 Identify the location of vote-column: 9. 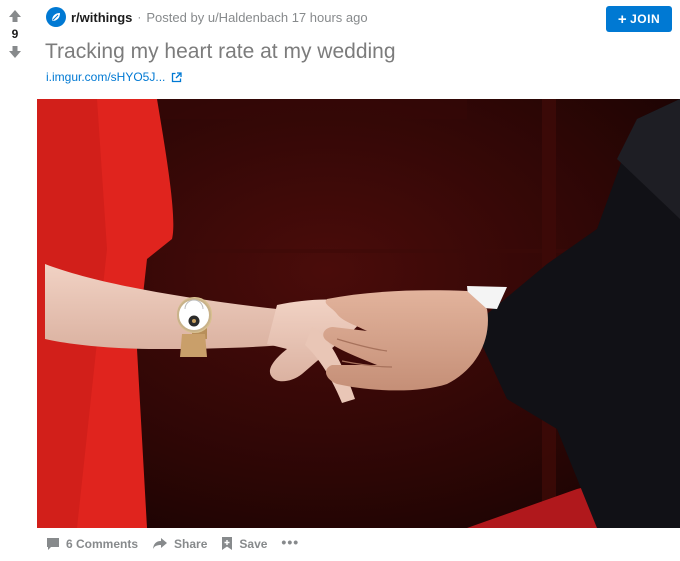
(15, 34).